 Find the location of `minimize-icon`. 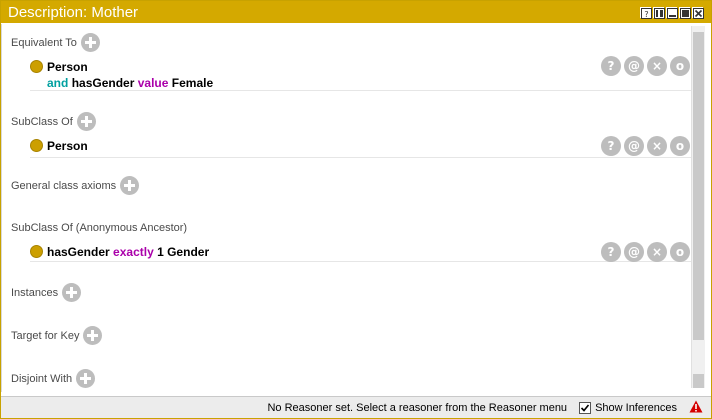

minimize-icon is located at coordinates (672, 12).